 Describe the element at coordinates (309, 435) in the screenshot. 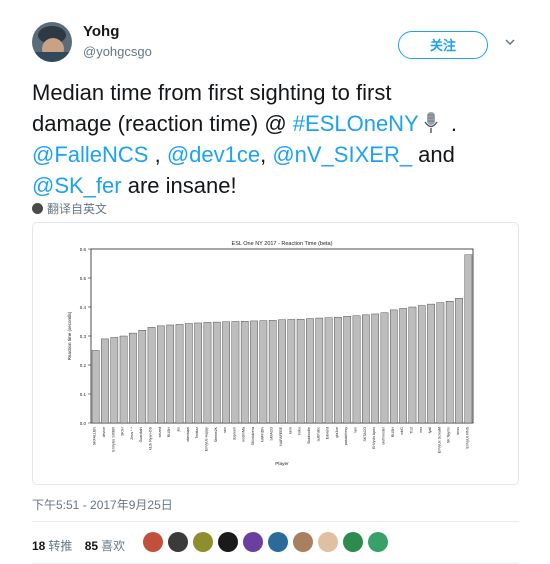

I see `x-tick-label: Skadoodle` at that location.